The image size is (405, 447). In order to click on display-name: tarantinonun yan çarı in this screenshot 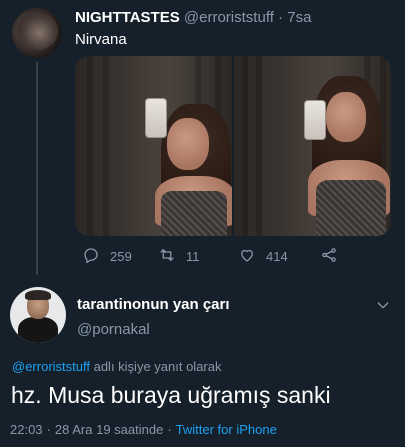, I will do `click(153, 304)`.